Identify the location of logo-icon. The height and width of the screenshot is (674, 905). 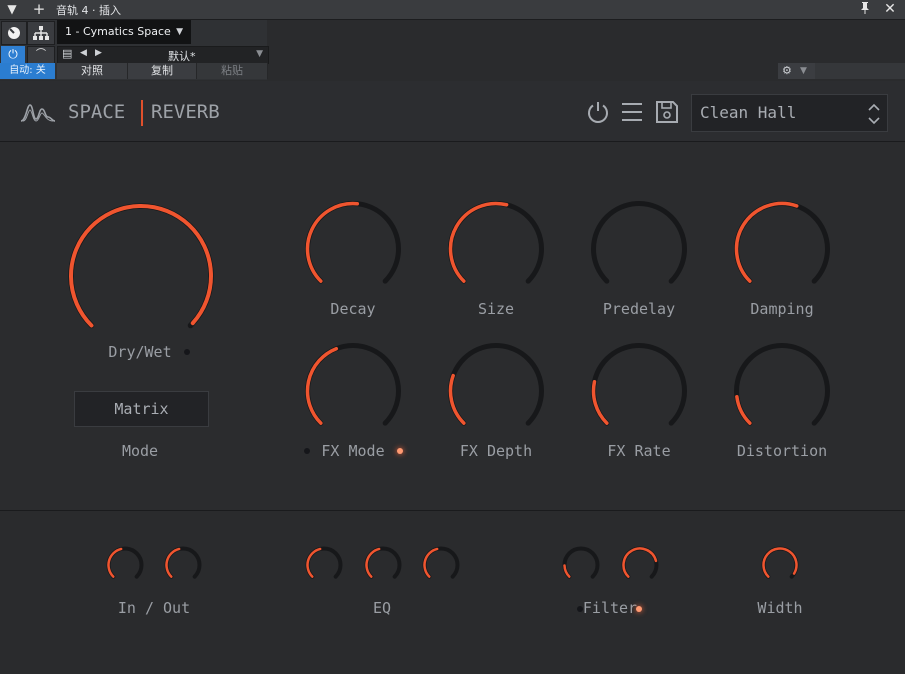
(38, 113).